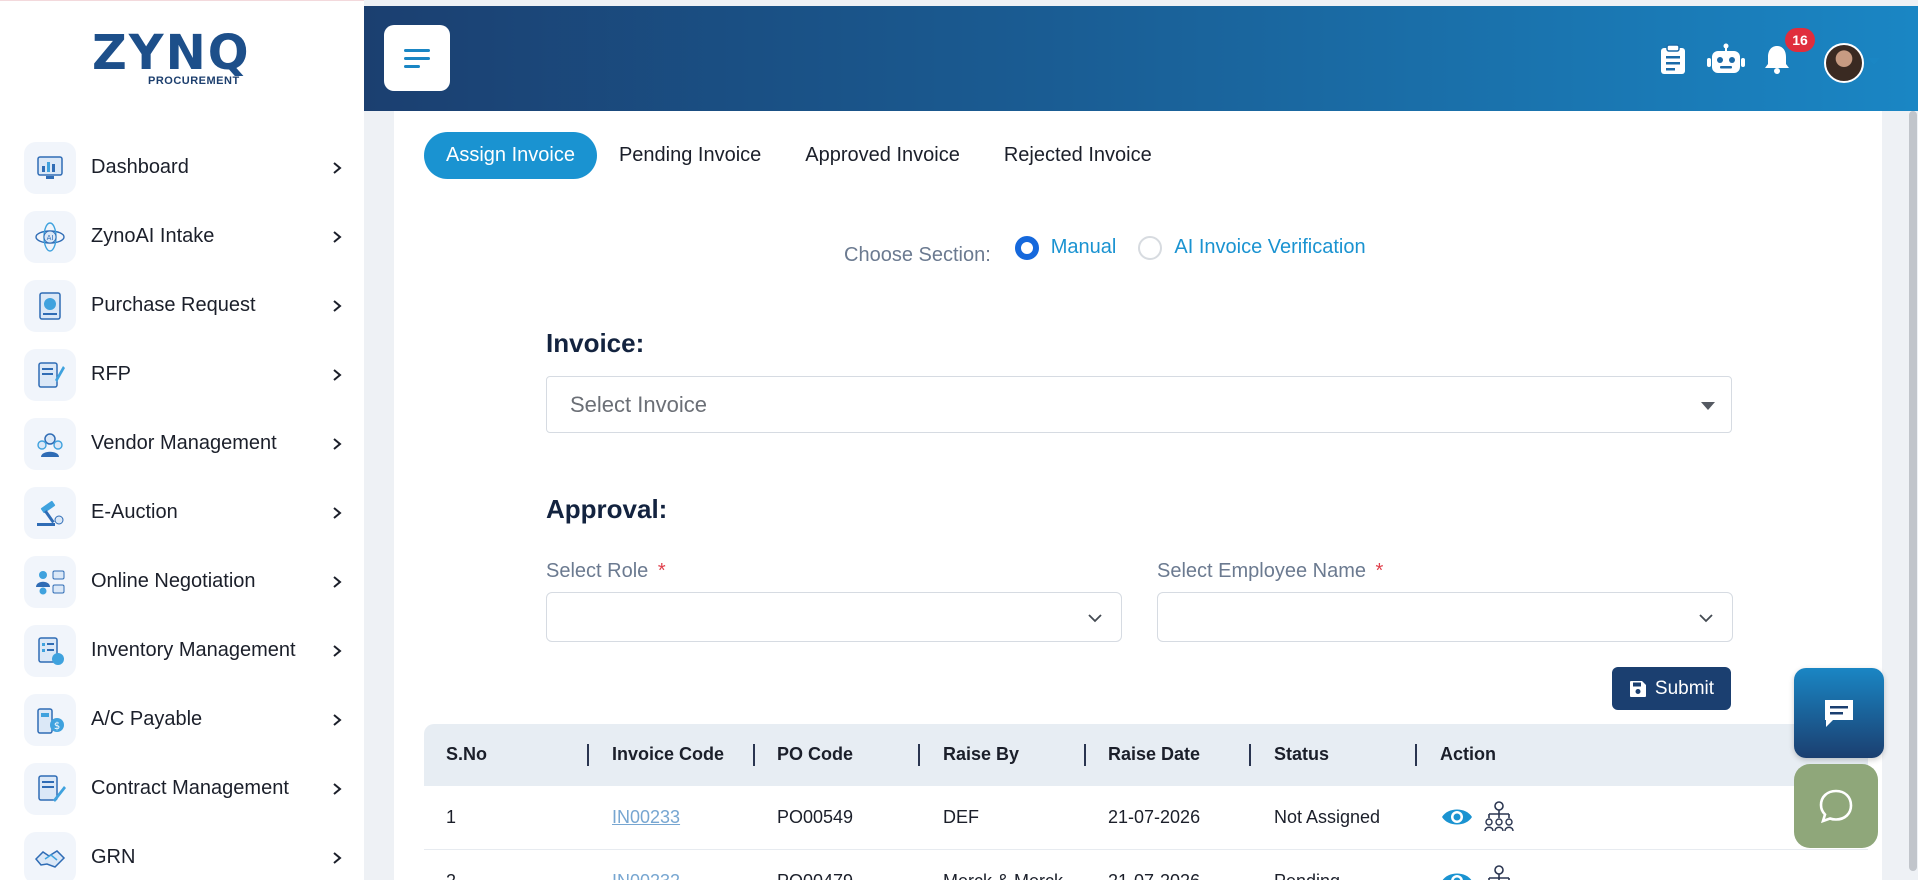  I want to click on sidebar-item-label: Vendor Management, so click(184, 443).